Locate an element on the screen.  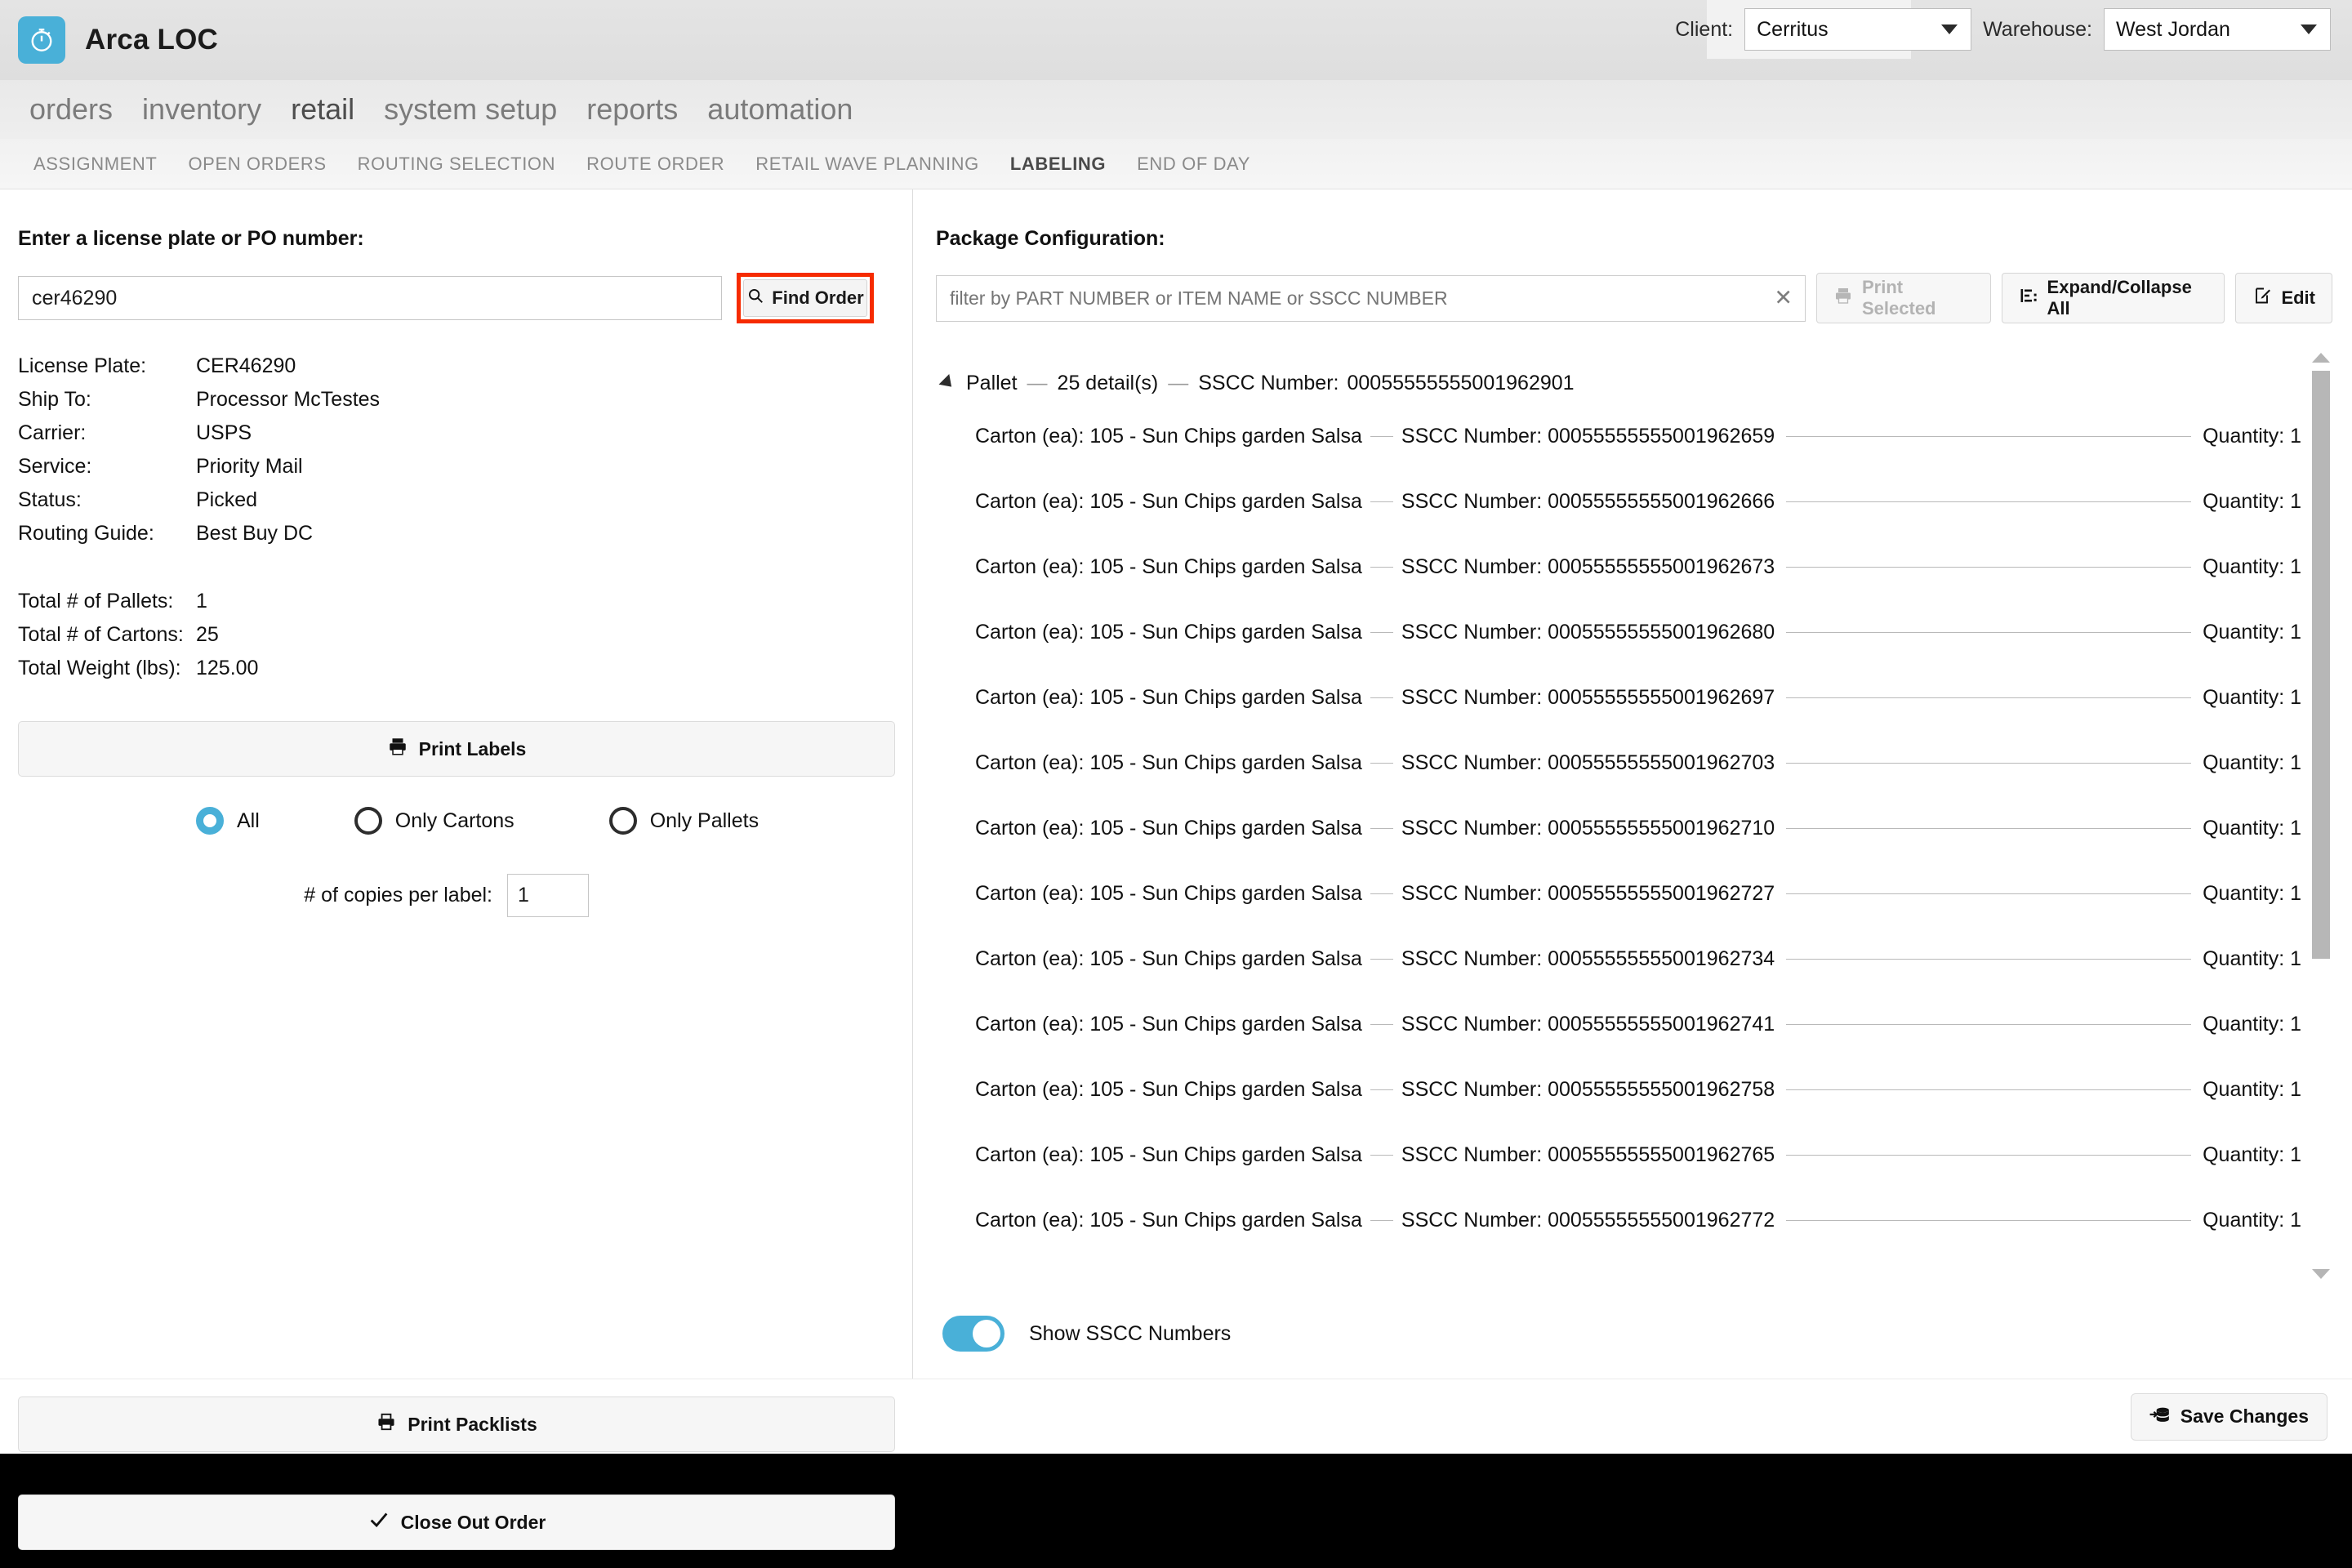
package-filter-input is located at coordinates (1371, 298).